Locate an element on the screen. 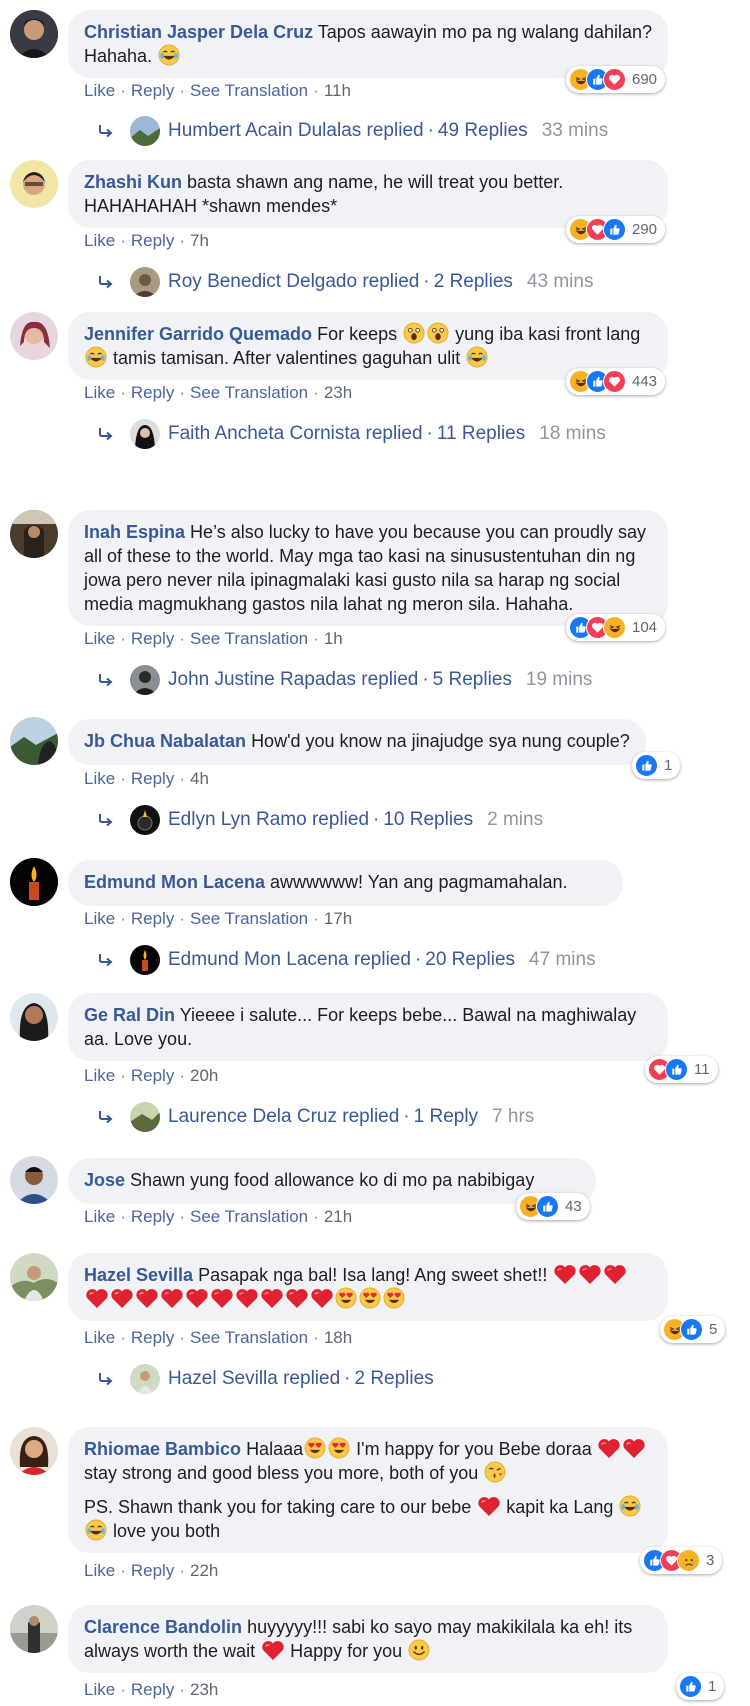  replier-name: Edmund Mon Lacena replied is located at coordinates (289, 960).